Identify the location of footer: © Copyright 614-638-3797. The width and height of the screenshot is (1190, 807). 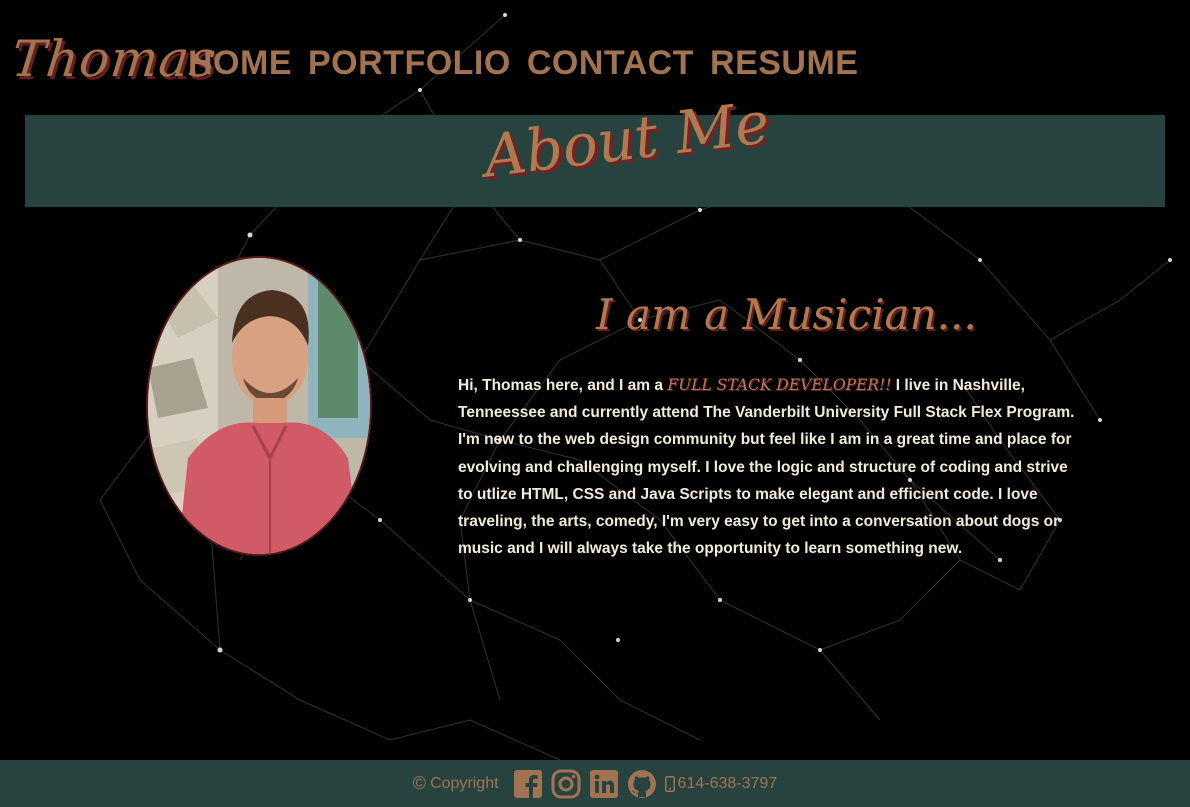
(595, 783).